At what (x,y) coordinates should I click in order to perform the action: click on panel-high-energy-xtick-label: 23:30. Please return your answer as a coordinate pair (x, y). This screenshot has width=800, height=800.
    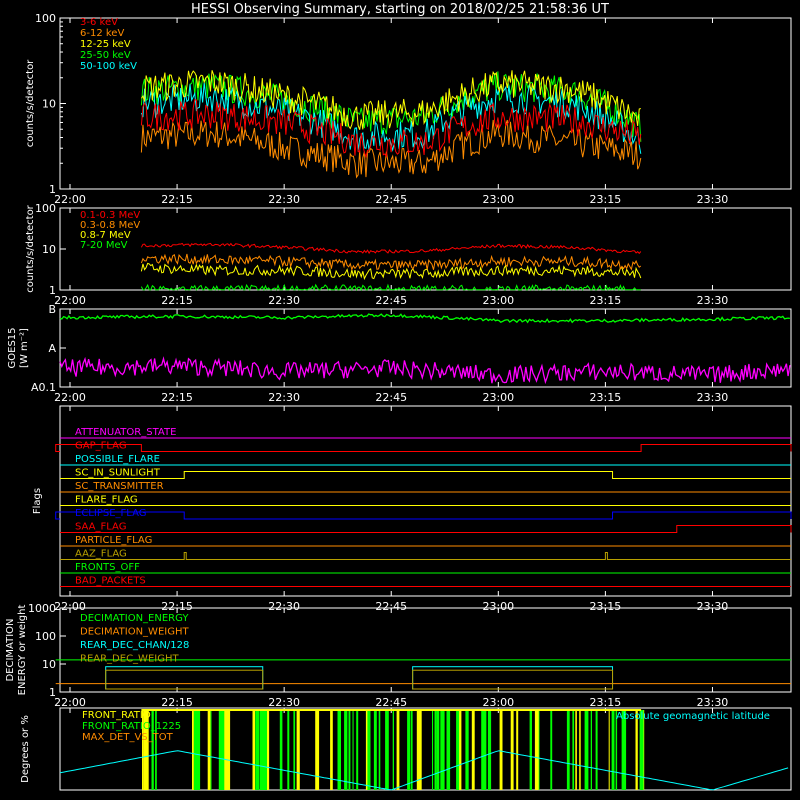
    Looking at the image, I should click on (713, 300).